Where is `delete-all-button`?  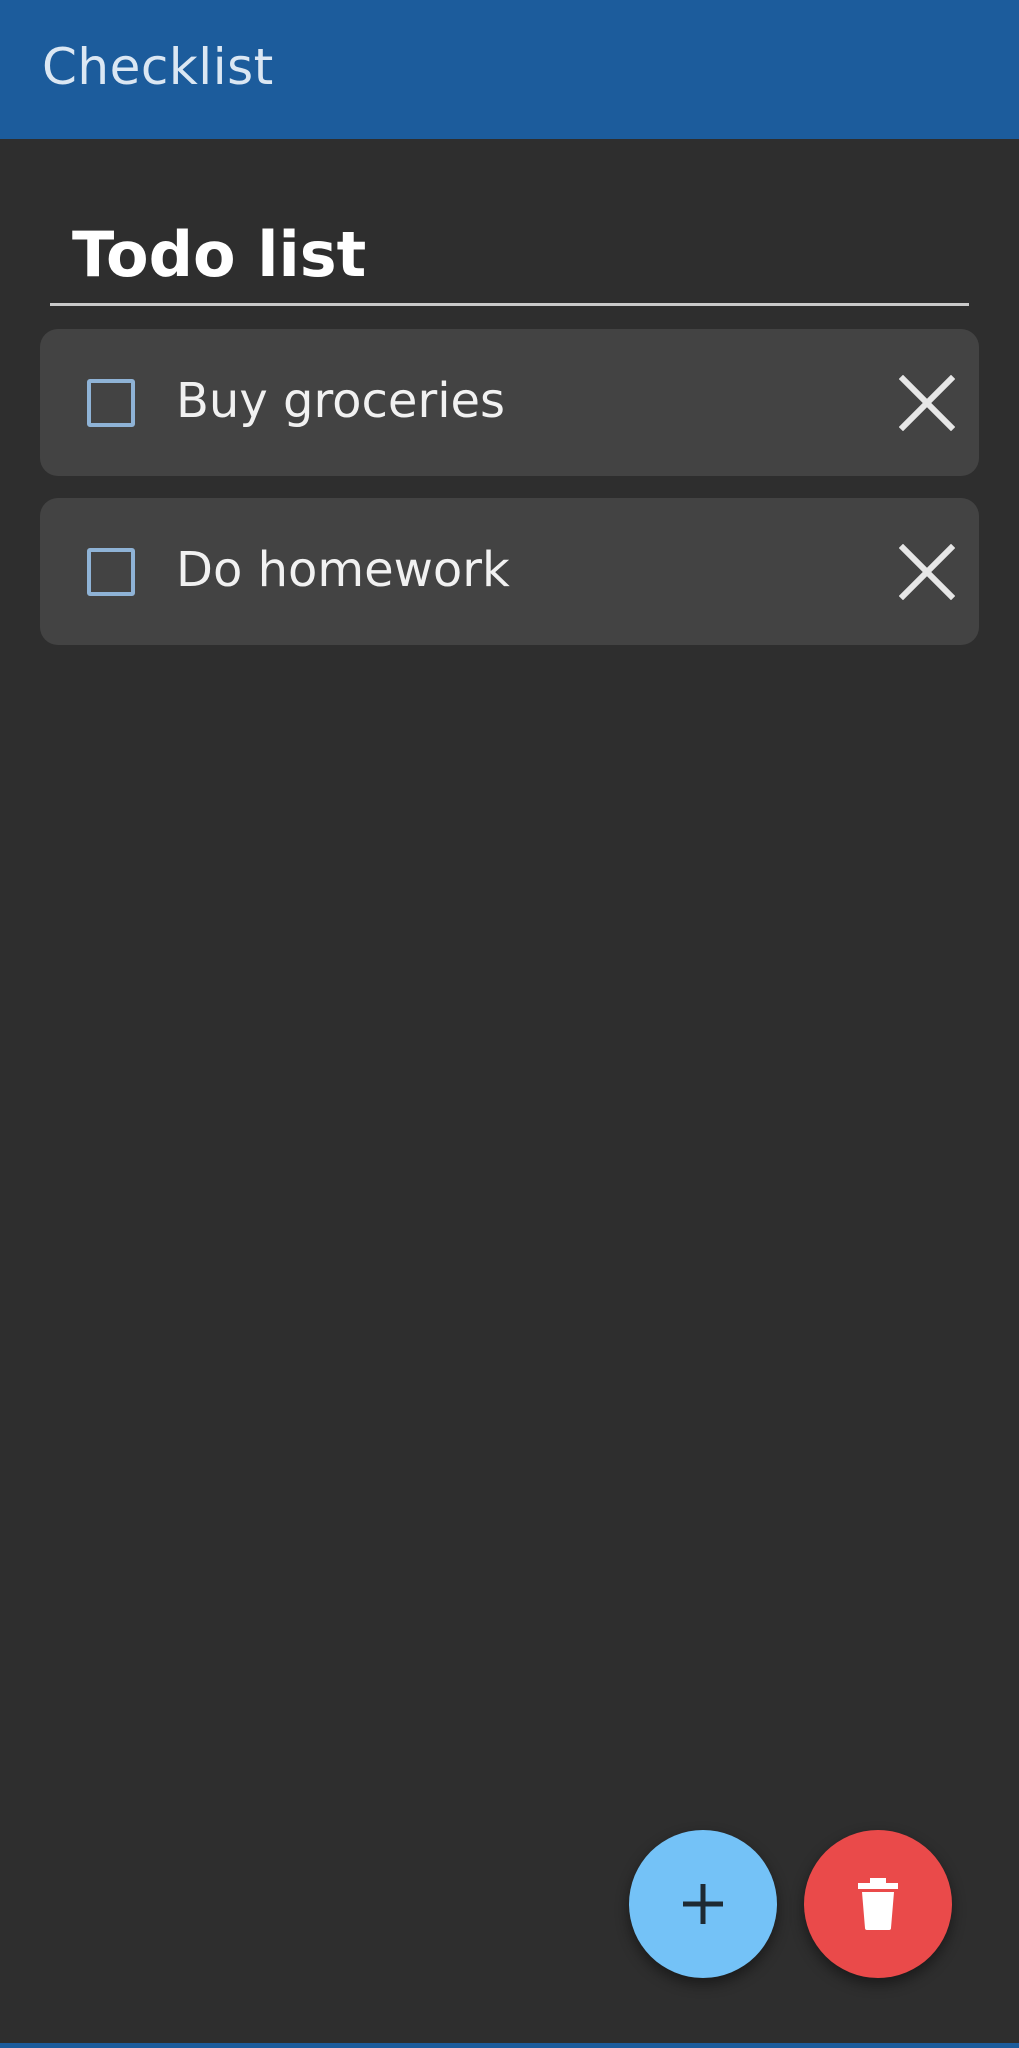 delete-all-button is located at coordinates (878, 1904).